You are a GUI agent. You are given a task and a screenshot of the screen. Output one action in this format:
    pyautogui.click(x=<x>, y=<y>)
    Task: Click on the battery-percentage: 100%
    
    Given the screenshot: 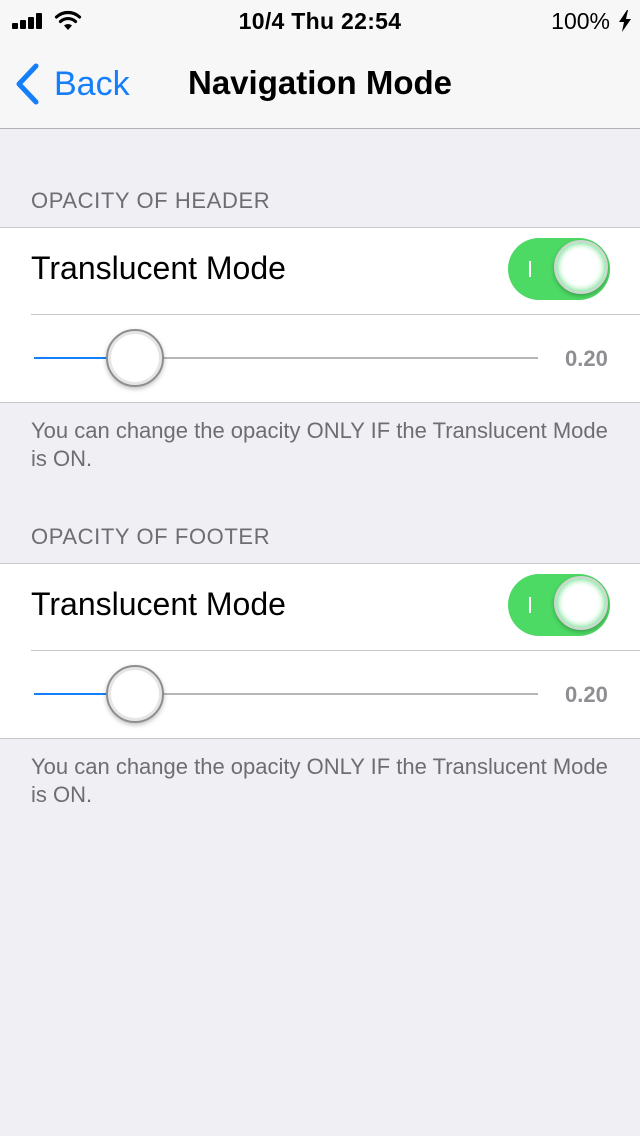 What is the action you would take?
    pyautogui.click(x=580, y=21)
    